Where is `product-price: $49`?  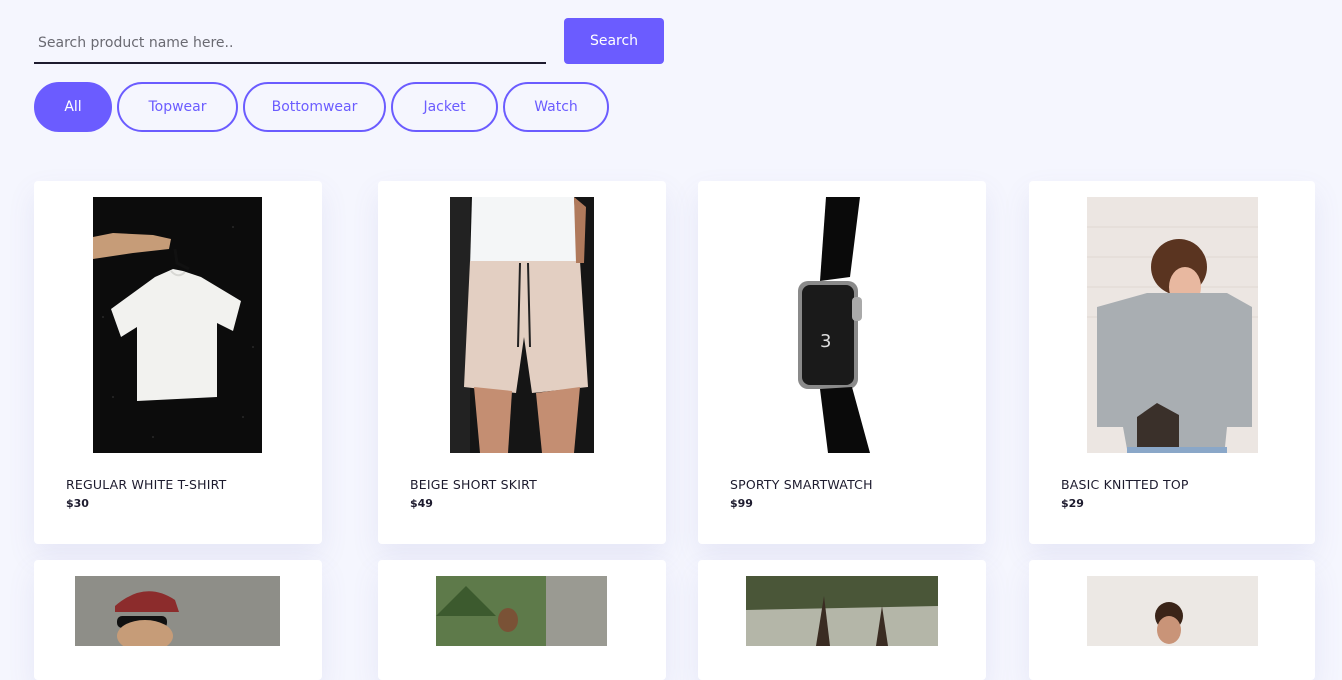
product-price: $49 is located at coordinates (421, 503).